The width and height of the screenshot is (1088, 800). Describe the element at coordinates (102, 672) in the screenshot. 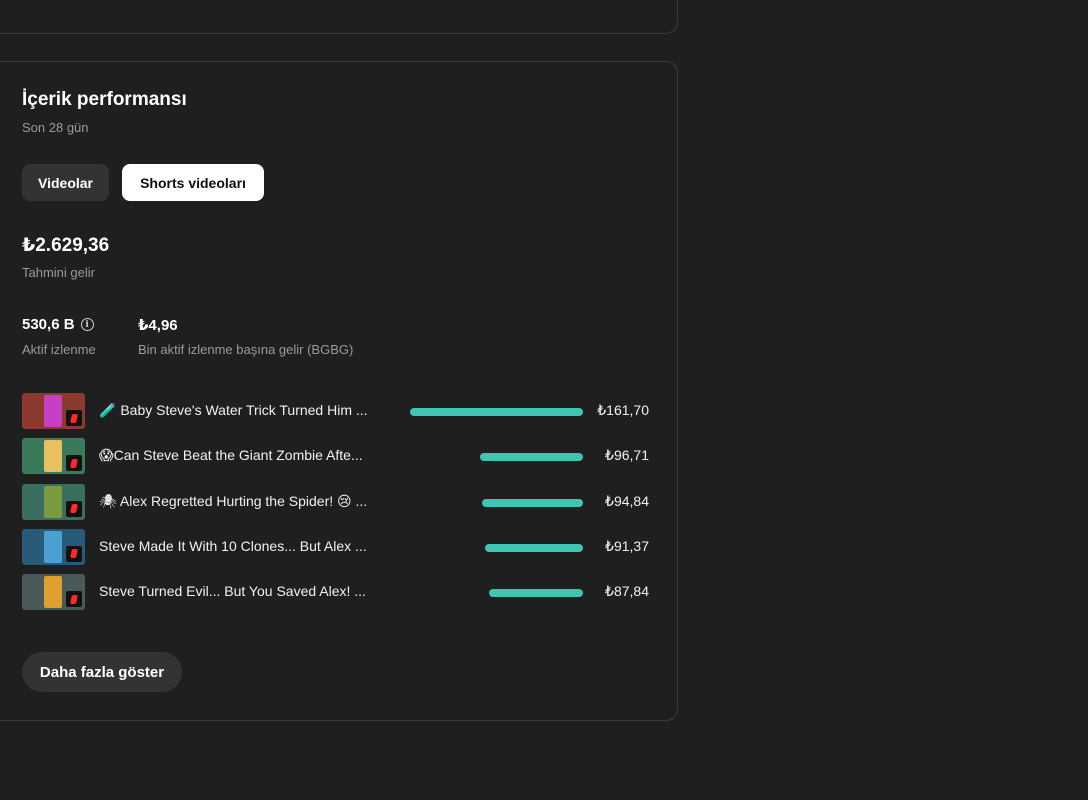

I see `show-more-button: Daha fazla göster` at that location.